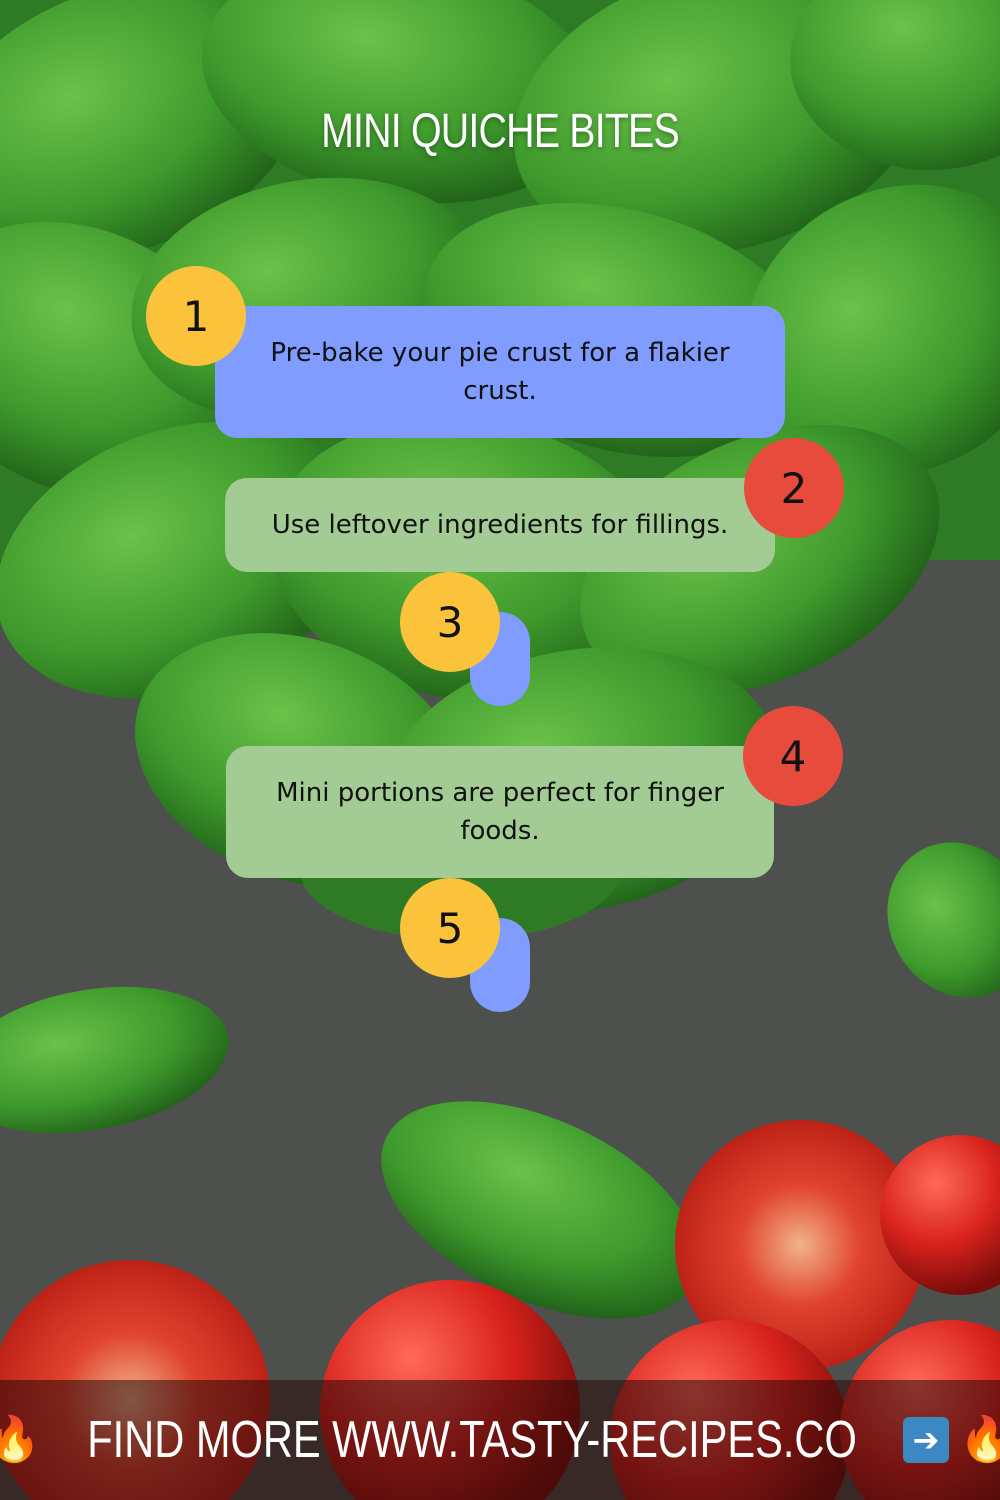 This screenshot has height=1500, width=1000. I want to click on footer-banner: 🔥 FIND MORE WWW.TASTY-RECIPES.CO ➔ 🔥, so click(500, 1440).